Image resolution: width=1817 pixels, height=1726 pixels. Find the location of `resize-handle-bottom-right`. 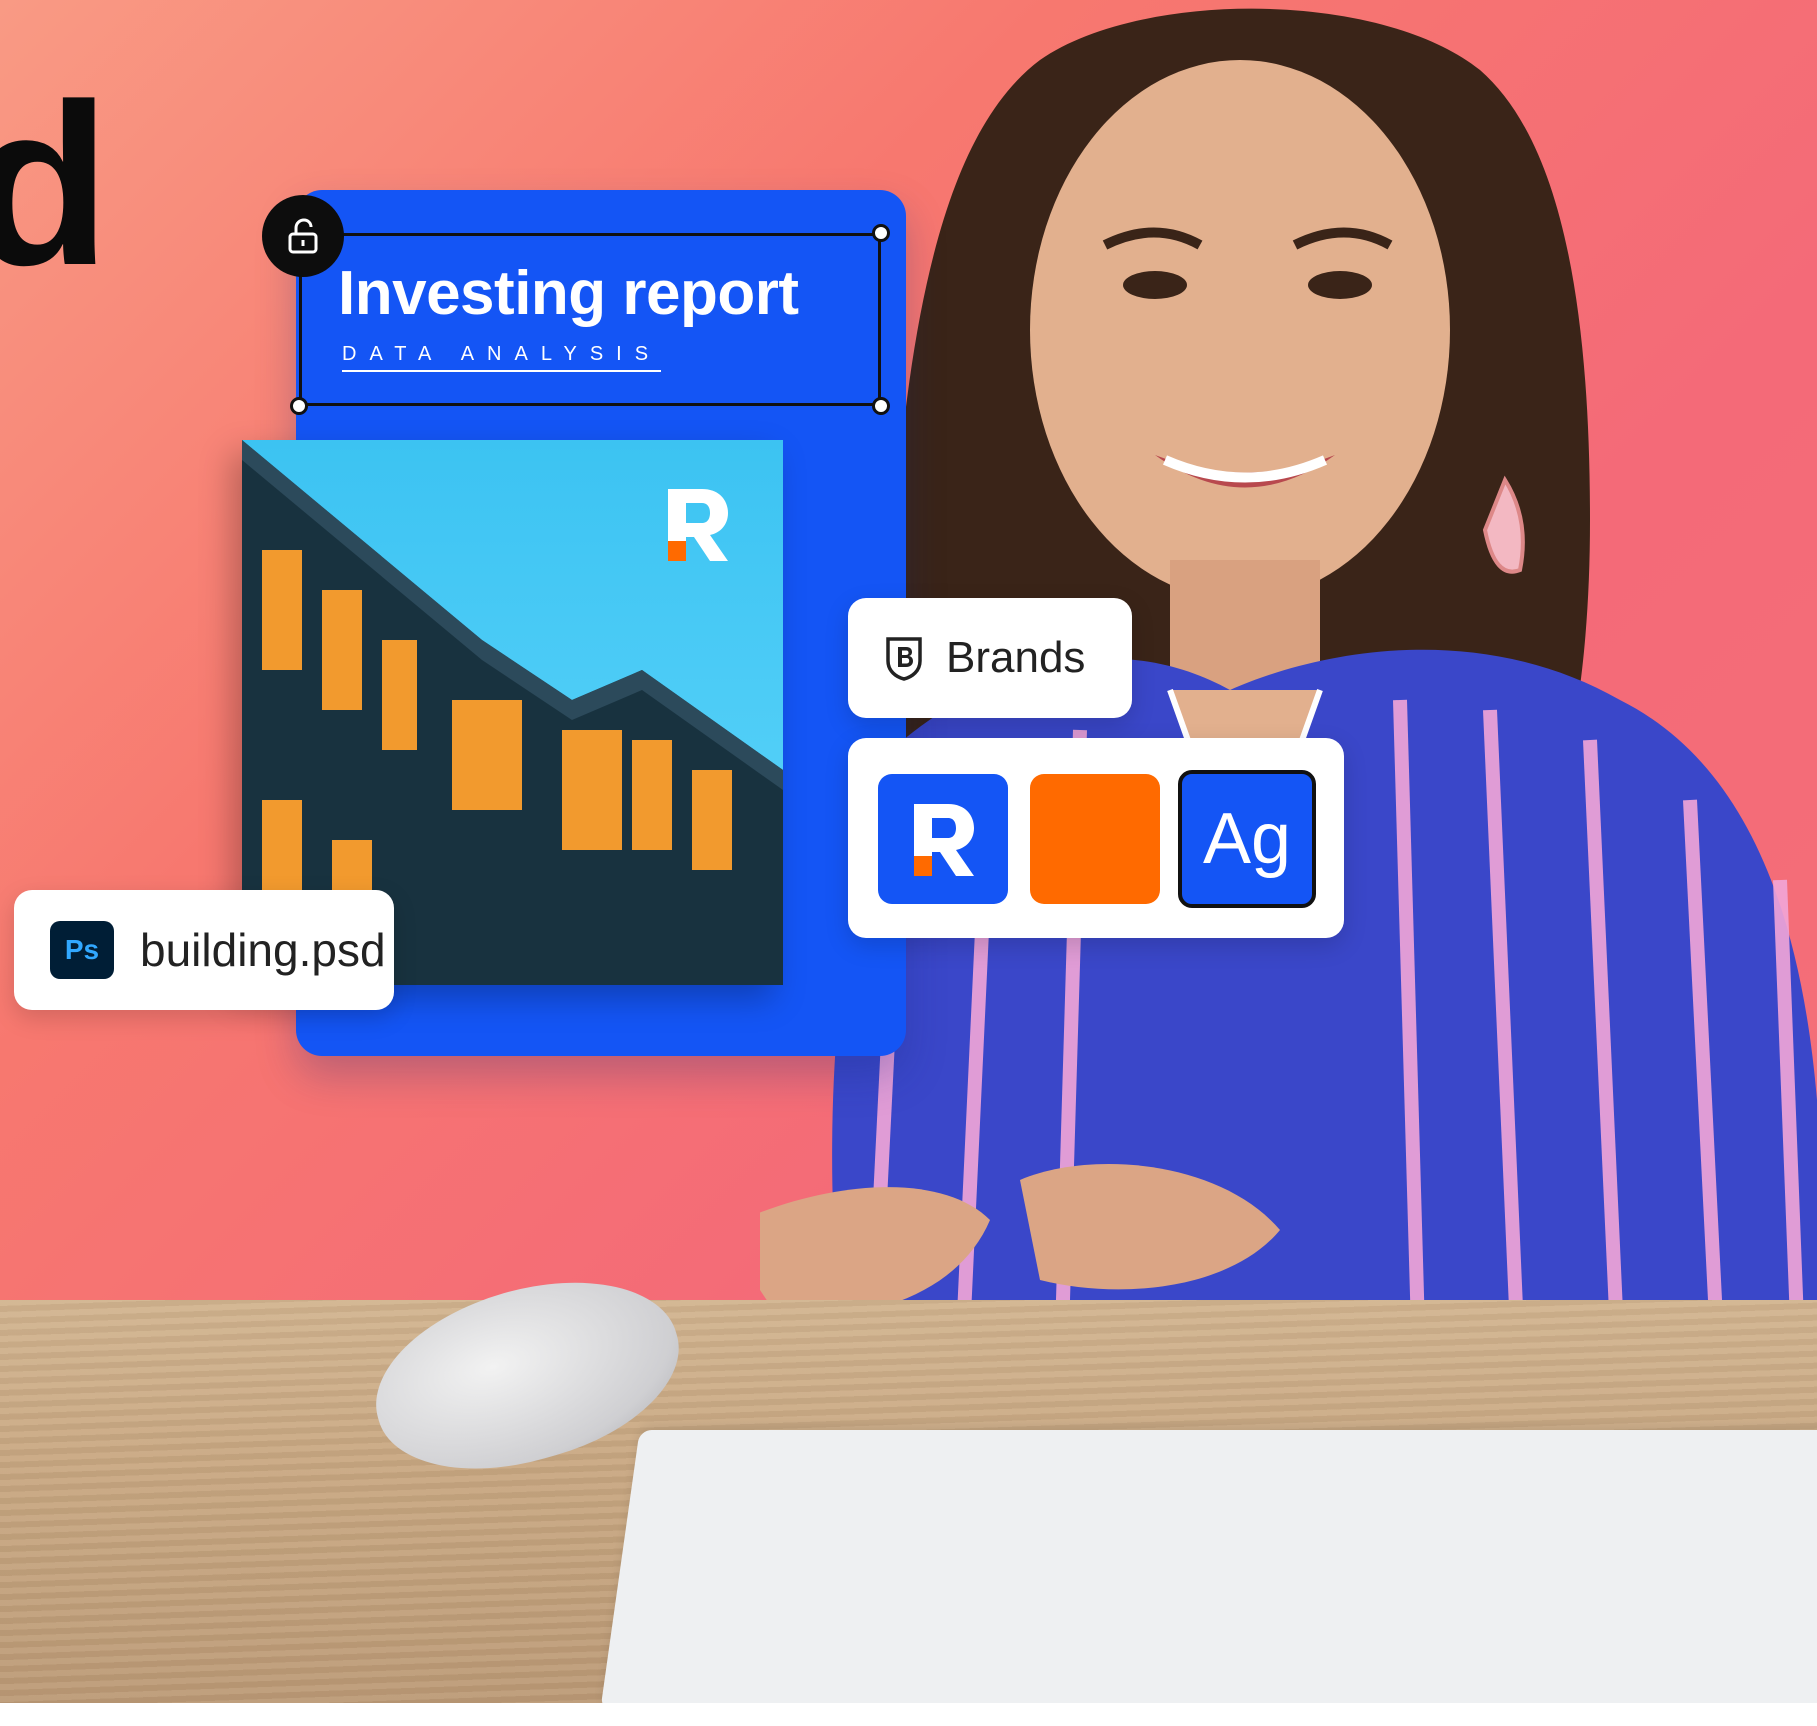

resize-handle-bottom-right is located at coordinates (881, 406).